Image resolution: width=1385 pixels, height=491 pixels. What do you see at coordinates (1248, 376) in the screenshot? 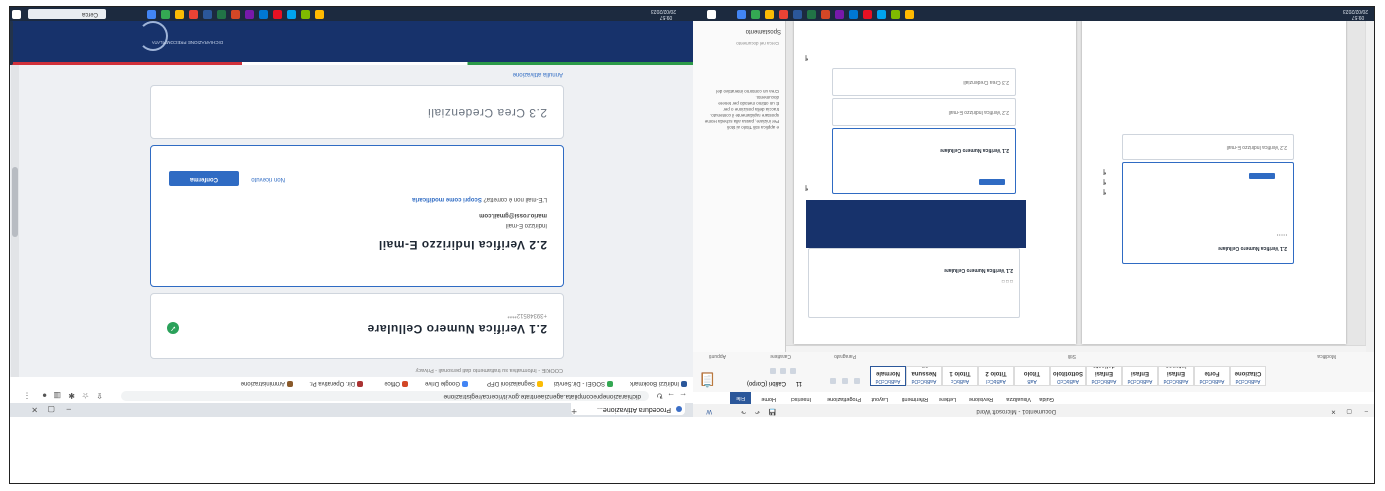
I see `style-item: AaBbCcDd Citazione` at bounding box center [1248, 376].